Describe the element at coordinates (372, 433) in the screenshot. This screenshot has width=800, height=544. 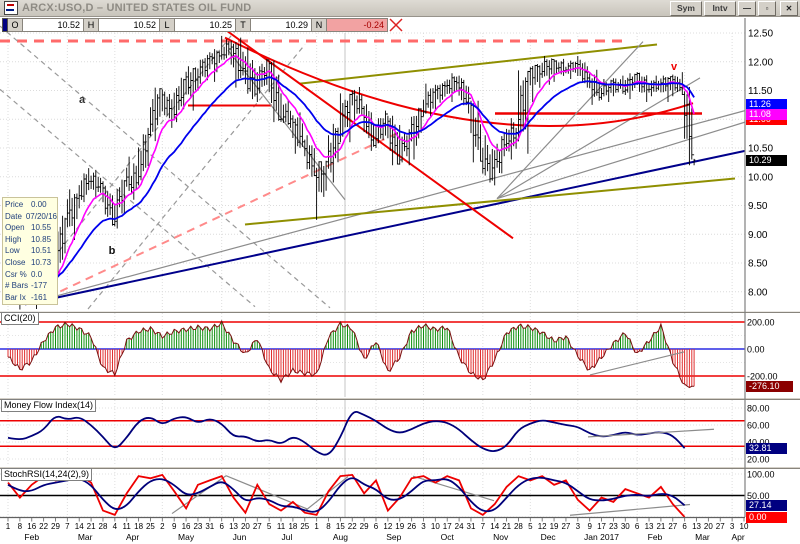
I see `mfi-panel` at that location.